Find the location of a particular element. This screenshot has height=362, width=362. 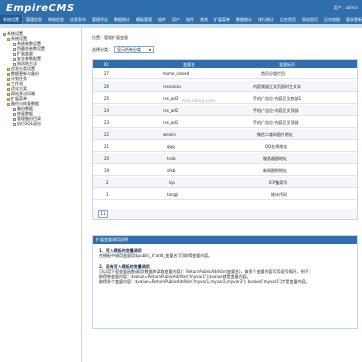

table-row: 21 qqq QQ在线地址 is located at coordinates (225, 146).